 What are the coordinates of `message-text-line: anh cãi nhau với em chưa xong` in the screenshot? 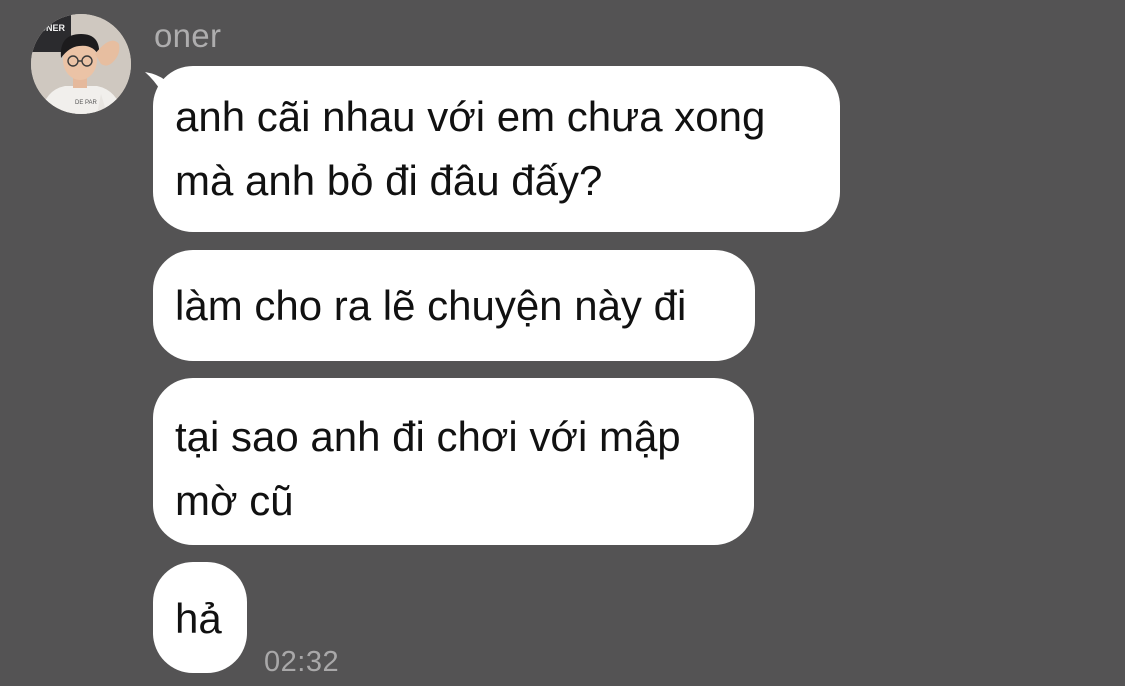 It's located at (470, 116).